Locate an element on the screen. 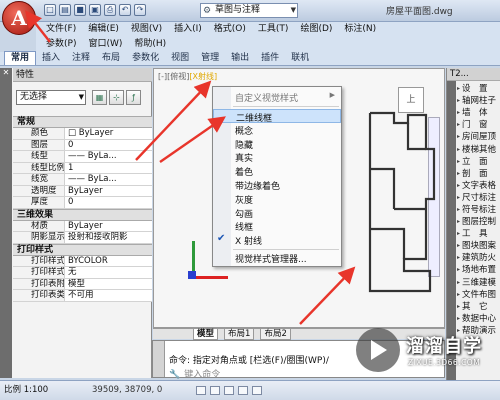  property-section-header: 常规 is located at coordinates (82, 122).